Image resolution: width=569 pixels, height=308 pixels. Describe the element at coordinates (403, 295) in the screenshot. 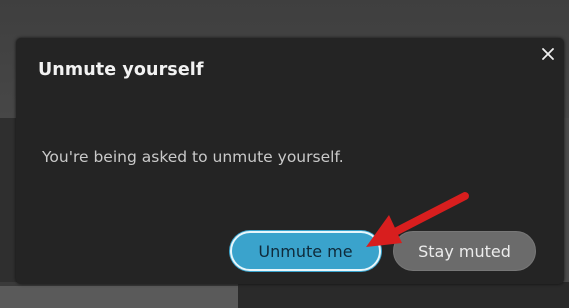

I see `background-bottom-right` at that location.